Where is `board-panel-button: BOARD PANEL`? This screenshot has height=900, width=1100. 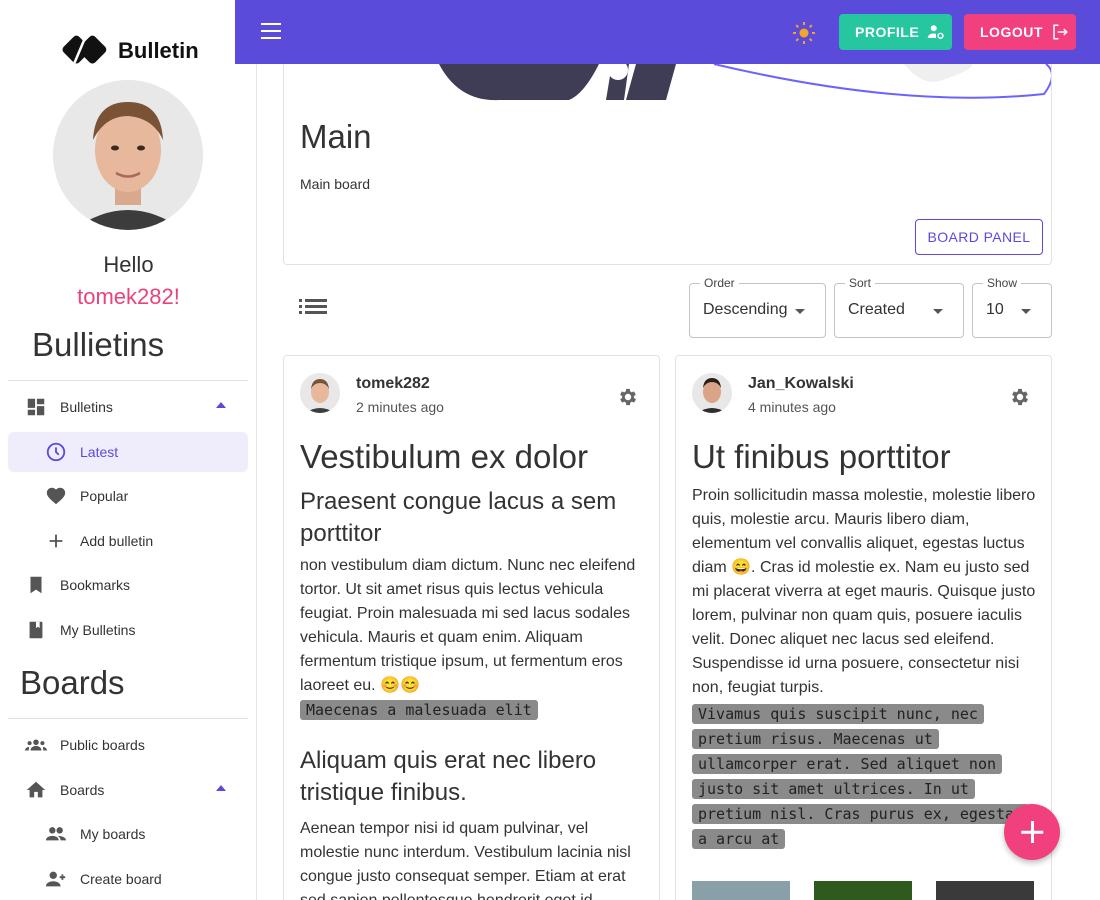 board-panel-button: BOARD PANEL is located at coordinates (979, 237).